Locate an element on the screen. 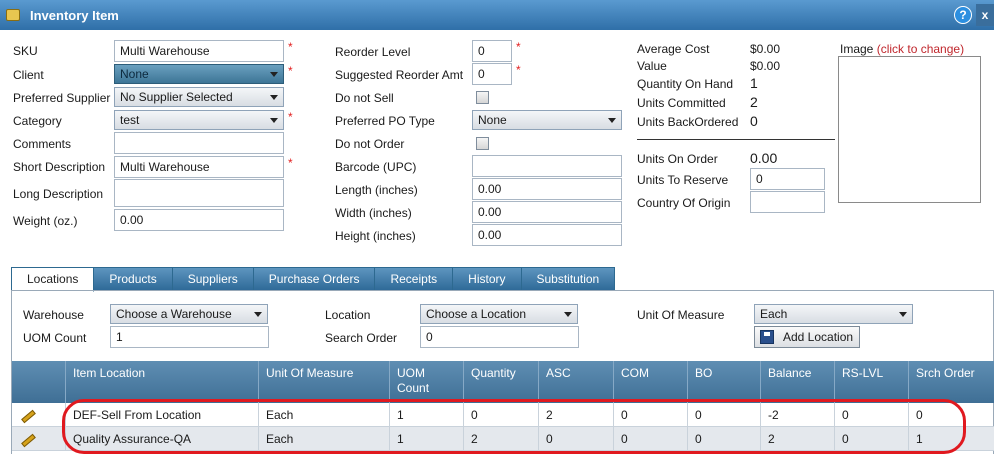 This screenshot has width=994, height=454. cell-bo: 0 is located at coordinates (723, 414).